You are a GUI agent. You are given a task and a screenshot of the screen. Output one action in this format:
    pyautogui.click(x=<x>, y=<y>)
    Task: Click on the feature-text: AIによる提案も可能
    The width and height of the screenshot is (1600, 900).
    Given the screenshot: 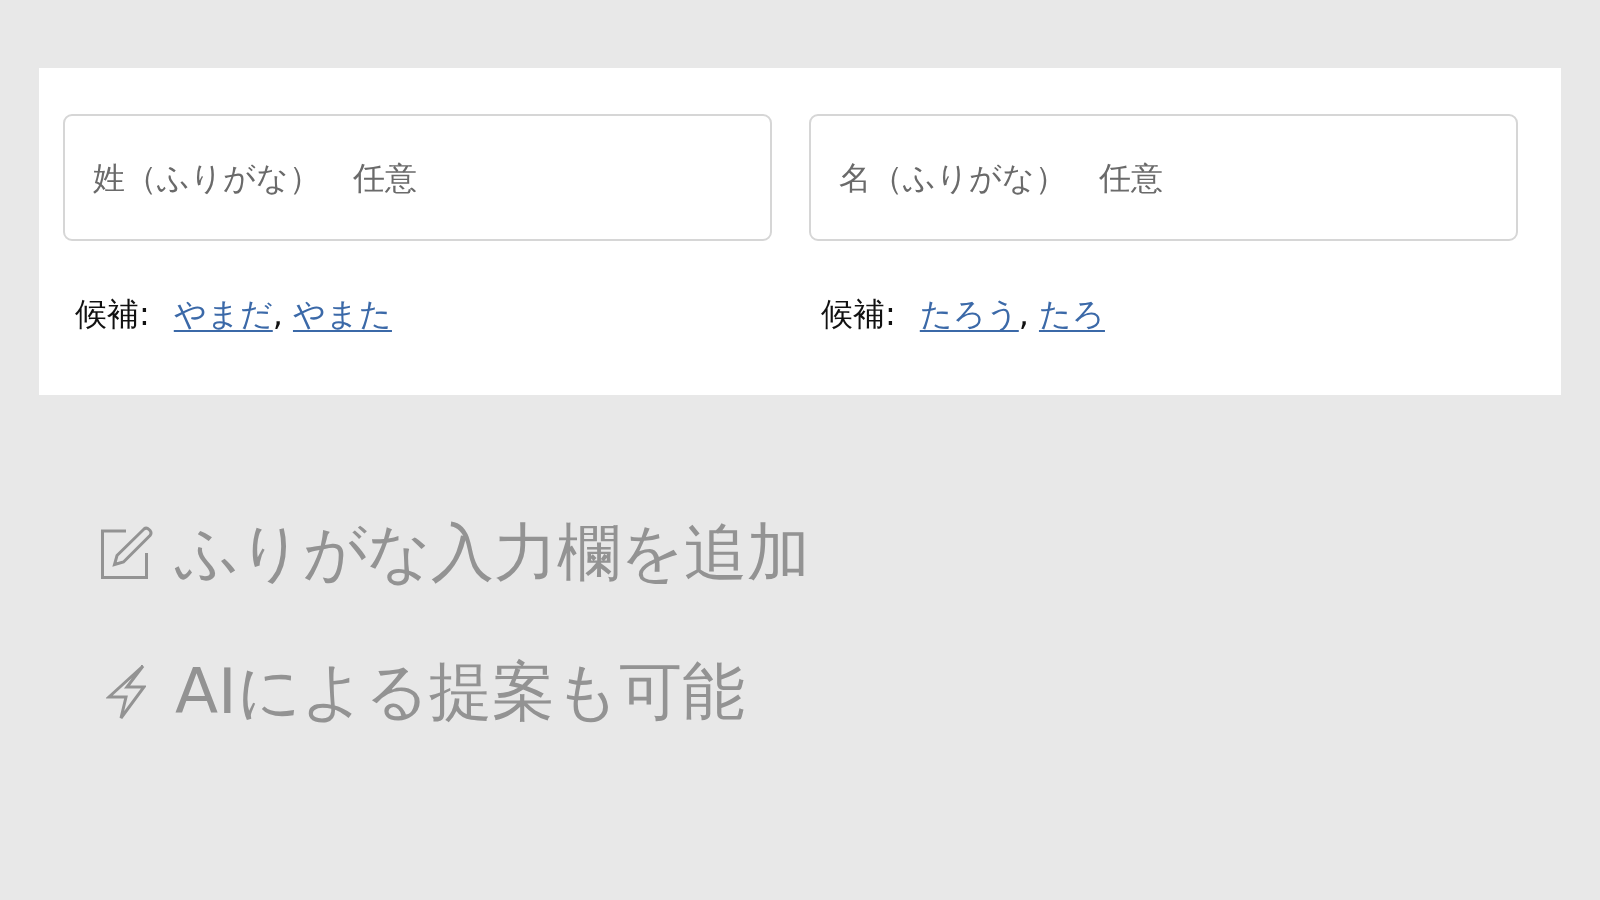 What is the action you would take?
    pyautogui.click(x=460, y=692)
    